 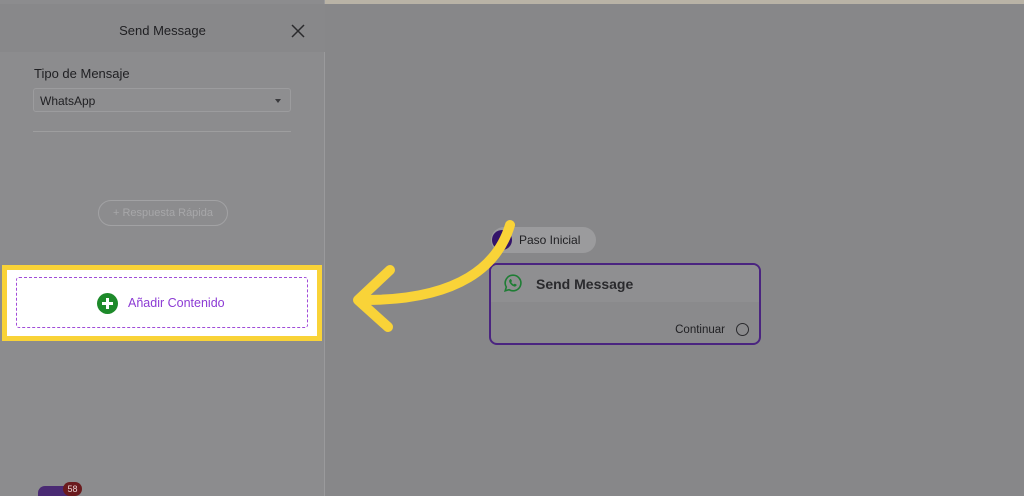 What do you see at coordinates (163, 213) in the screenshot?
I see `quick-reply-button: + Respuesta Rápida` at bounding box center [163, 213].